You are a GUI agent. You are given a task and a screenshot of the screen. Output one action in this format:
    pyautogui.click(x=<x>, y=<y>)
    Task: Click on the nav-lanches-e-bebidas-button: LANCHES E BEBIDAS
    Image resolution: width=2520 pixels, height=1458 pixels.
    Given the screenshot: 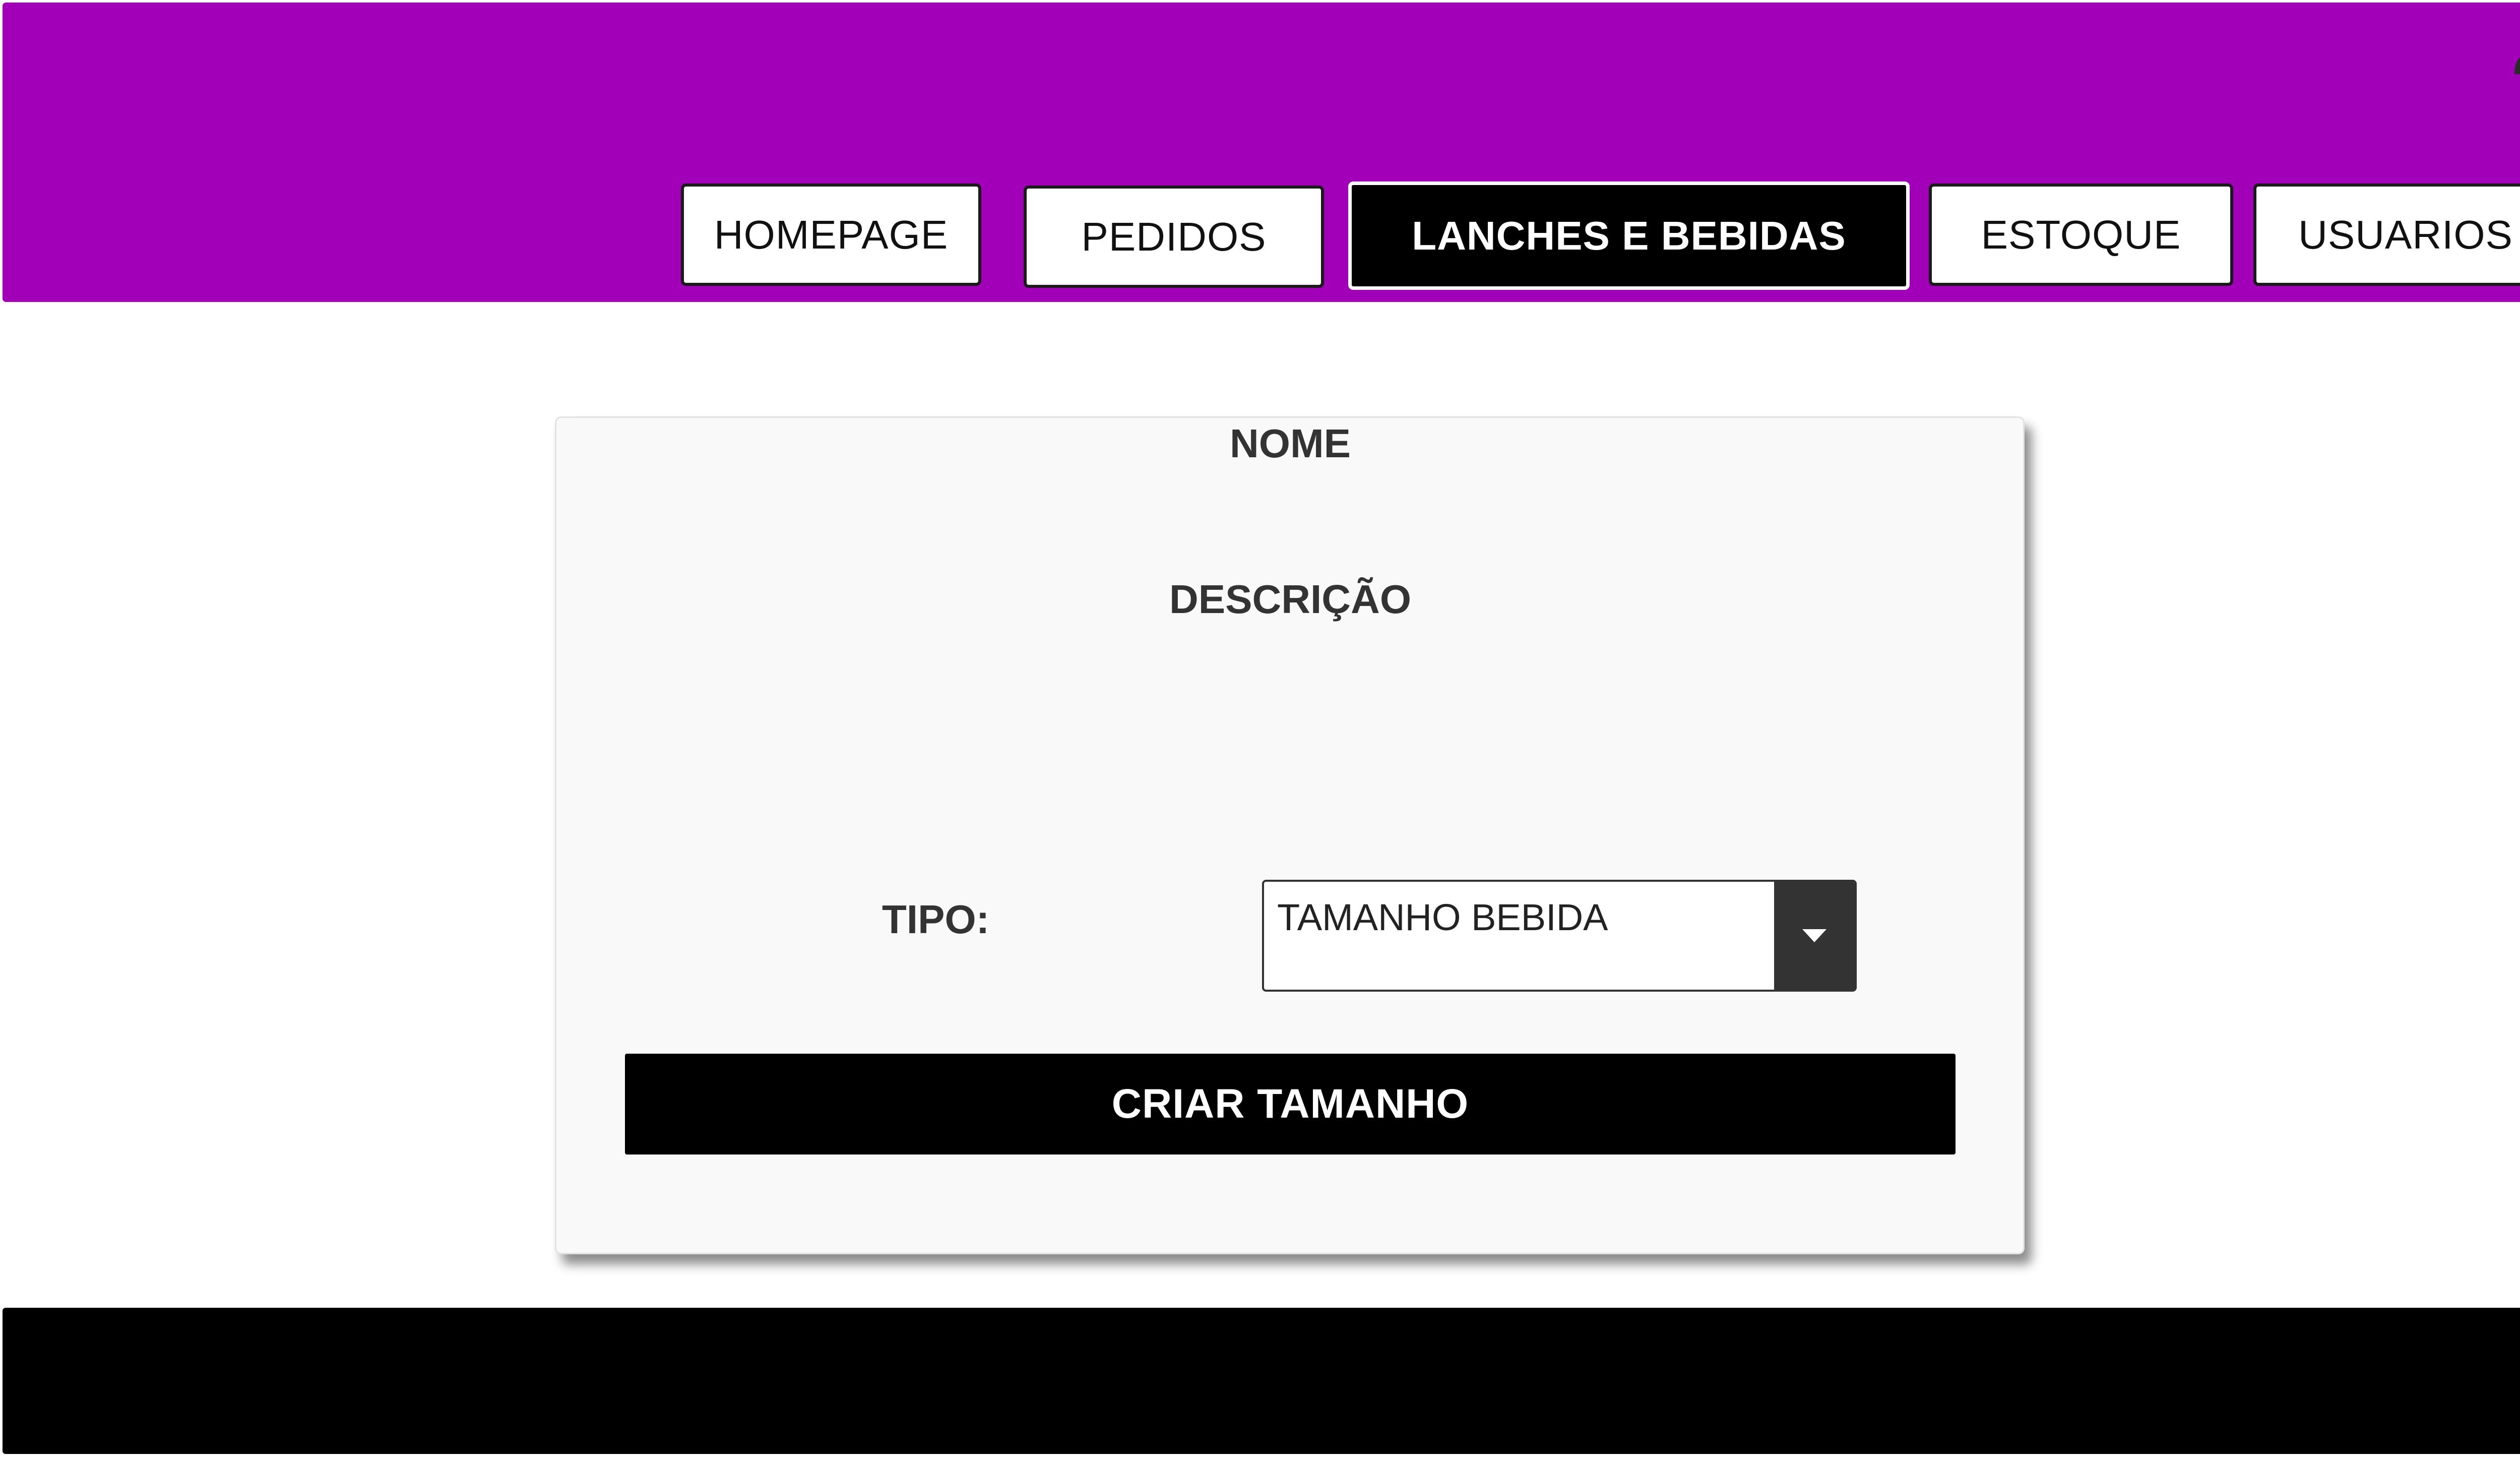 What is the action you would take?
    pyautogui.click(x=1629, y=235)
    